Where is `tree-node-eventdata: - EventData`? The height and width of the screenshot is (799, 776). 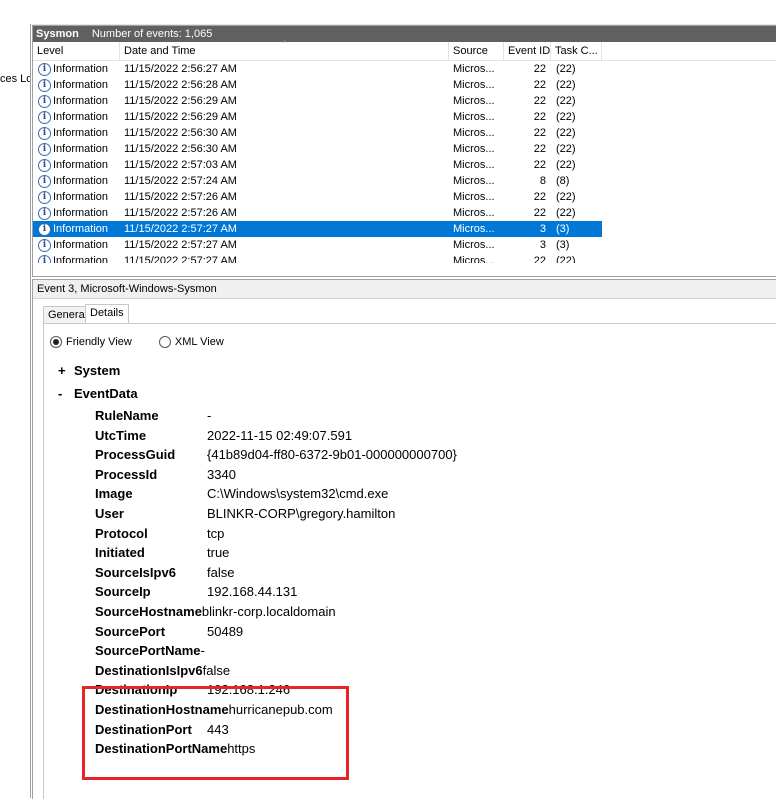 tree-node-eventdata: - EventData is located at coordinates (98, 393).